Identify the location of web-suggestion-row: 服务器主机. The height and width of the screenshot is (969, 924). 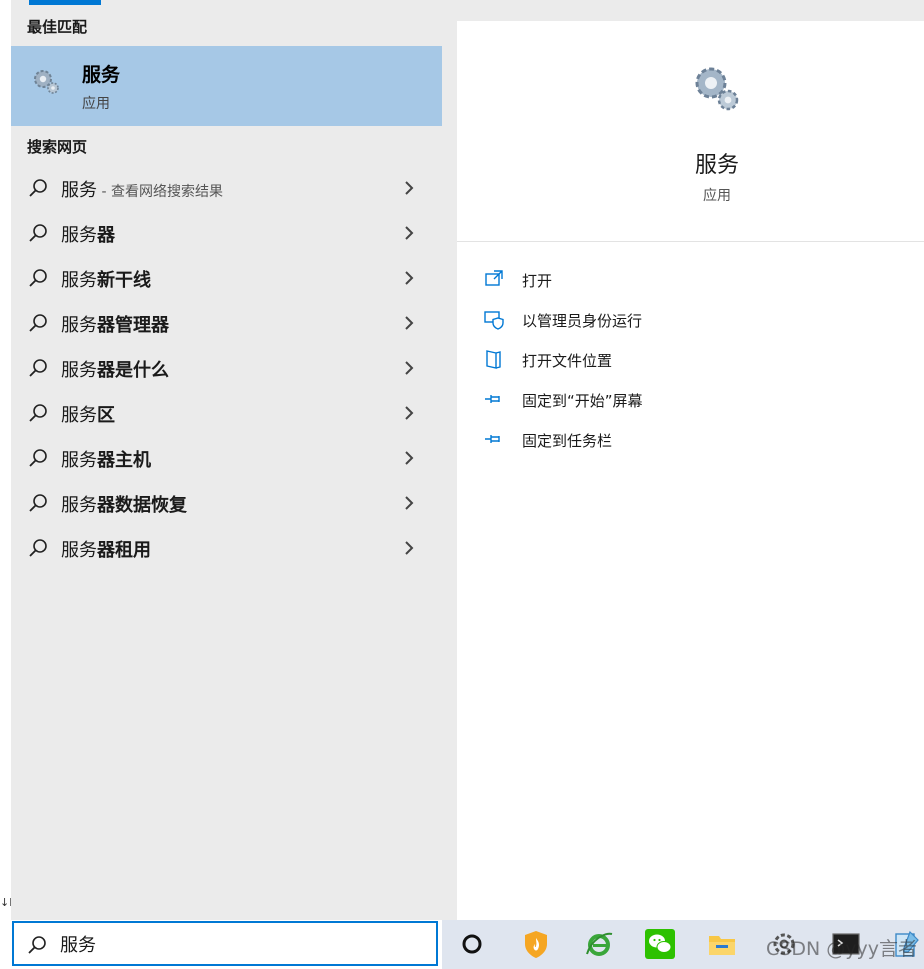
(226, 458).